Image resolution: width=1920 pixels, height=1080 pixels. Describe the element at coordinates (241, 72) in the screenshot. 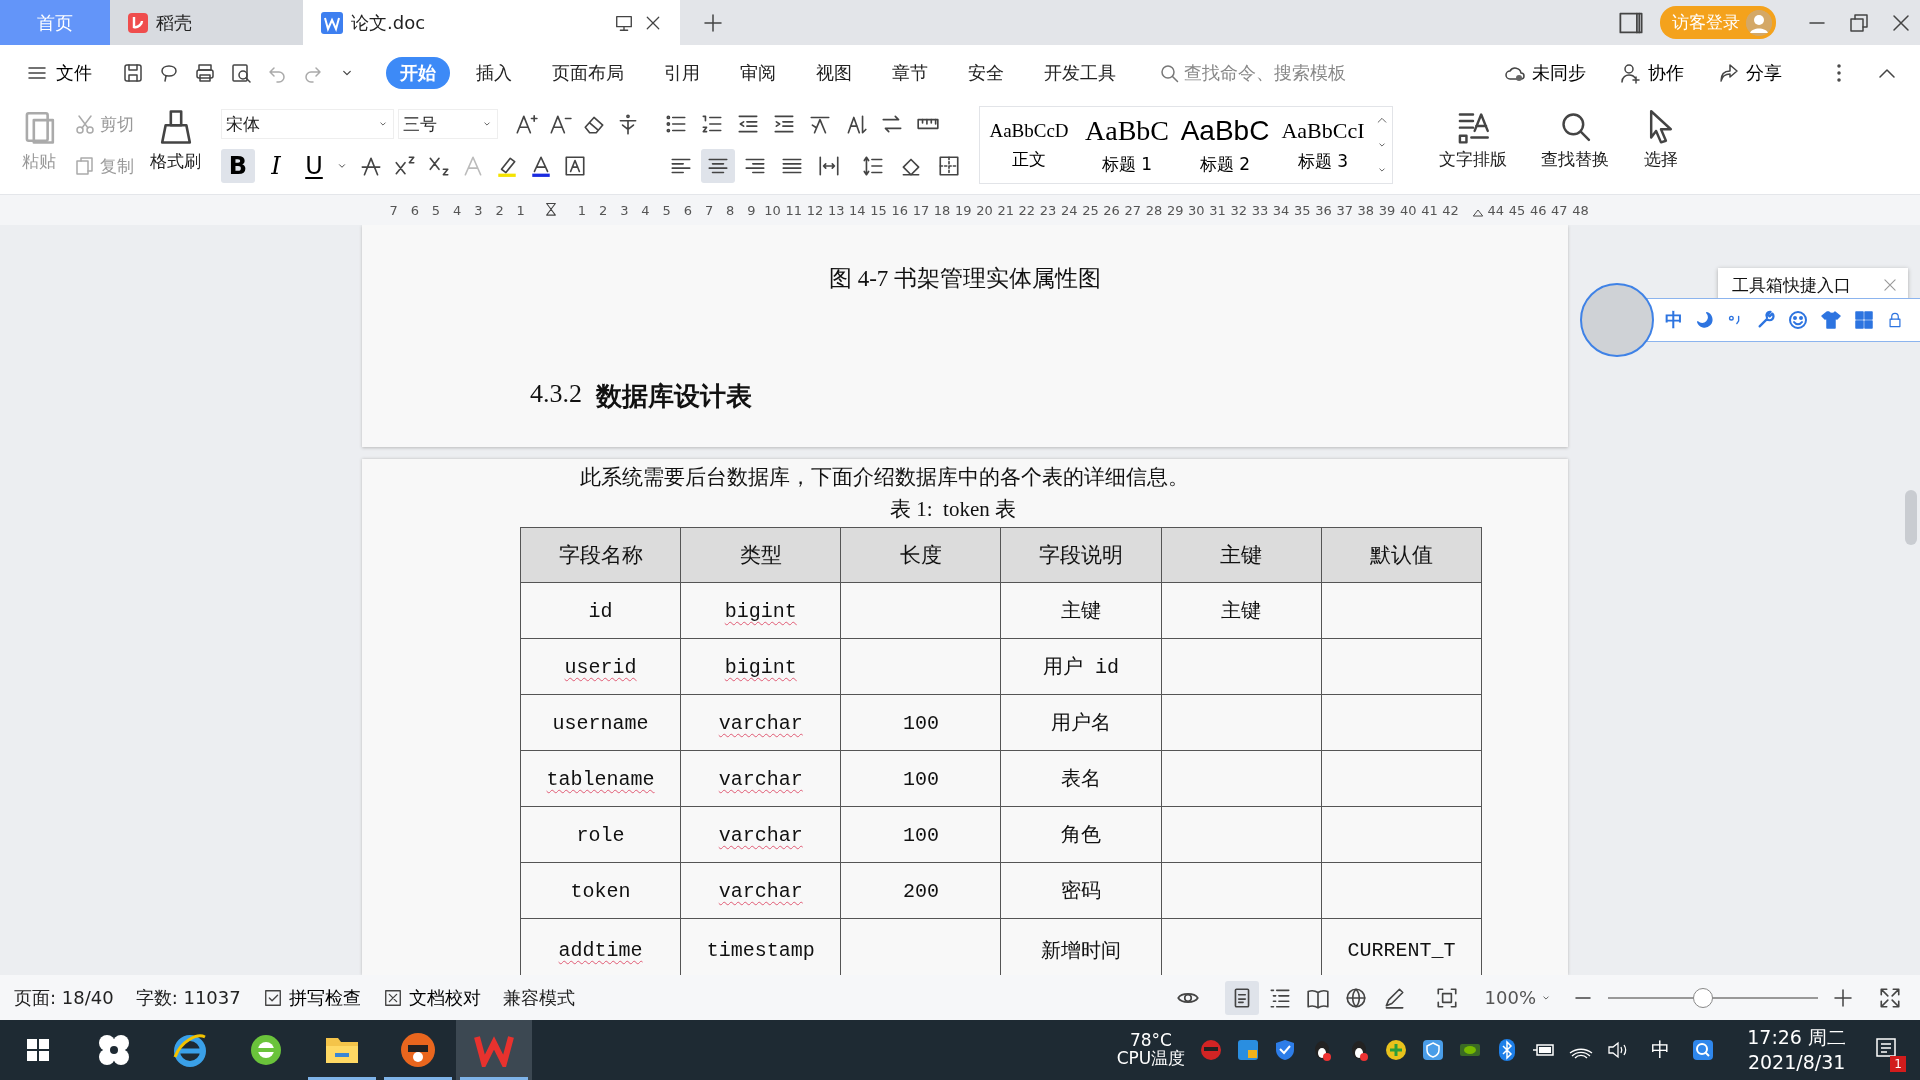

I see `preview-icon` at that location.